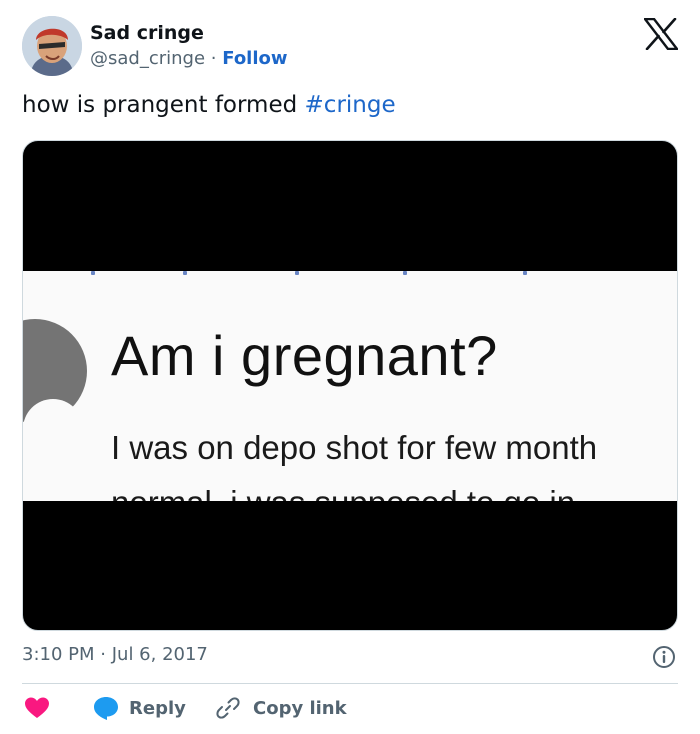 The width and height of the screenshot is (700, 734). Describe the element at coordinates (350, 274) in the screenshot. I see `media-top-dots` at that location.